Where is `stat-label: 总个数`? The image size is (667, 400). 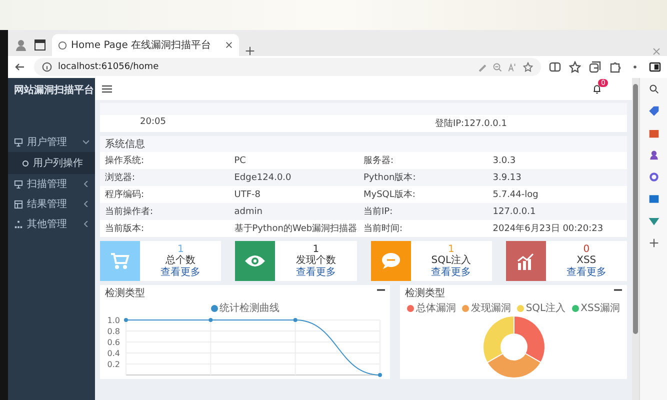 stat-label: 总个数 is located at coordinates (181, 260).